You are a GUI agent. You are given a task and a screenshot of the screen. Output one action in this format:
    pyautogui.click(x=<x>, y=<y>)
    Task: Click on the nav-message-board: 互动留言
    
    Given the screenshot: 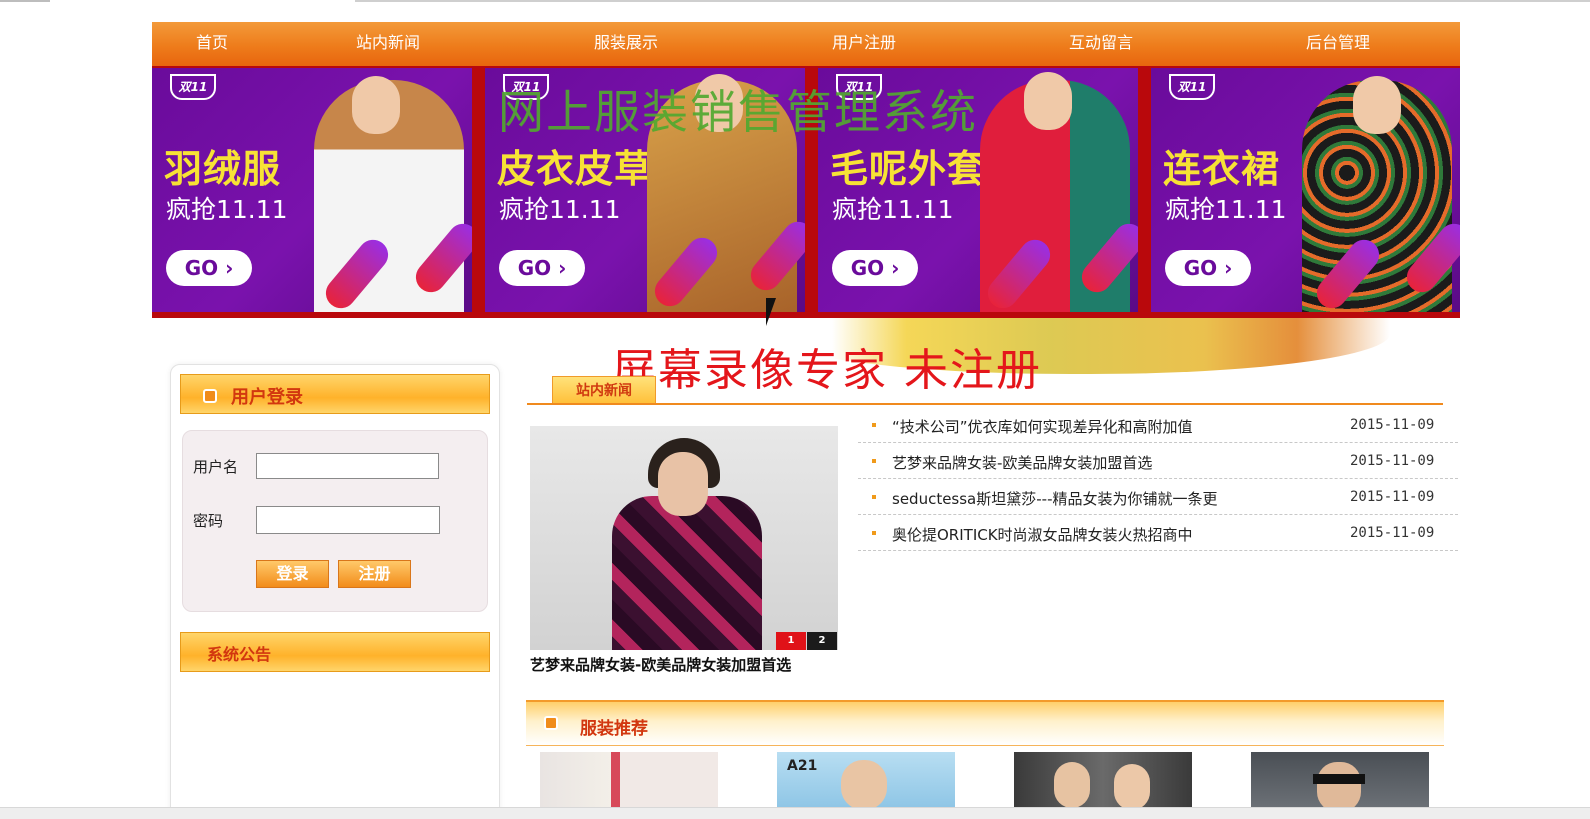 What is the action you would take?
    pyautogui.click(x=1101, y=44)
    